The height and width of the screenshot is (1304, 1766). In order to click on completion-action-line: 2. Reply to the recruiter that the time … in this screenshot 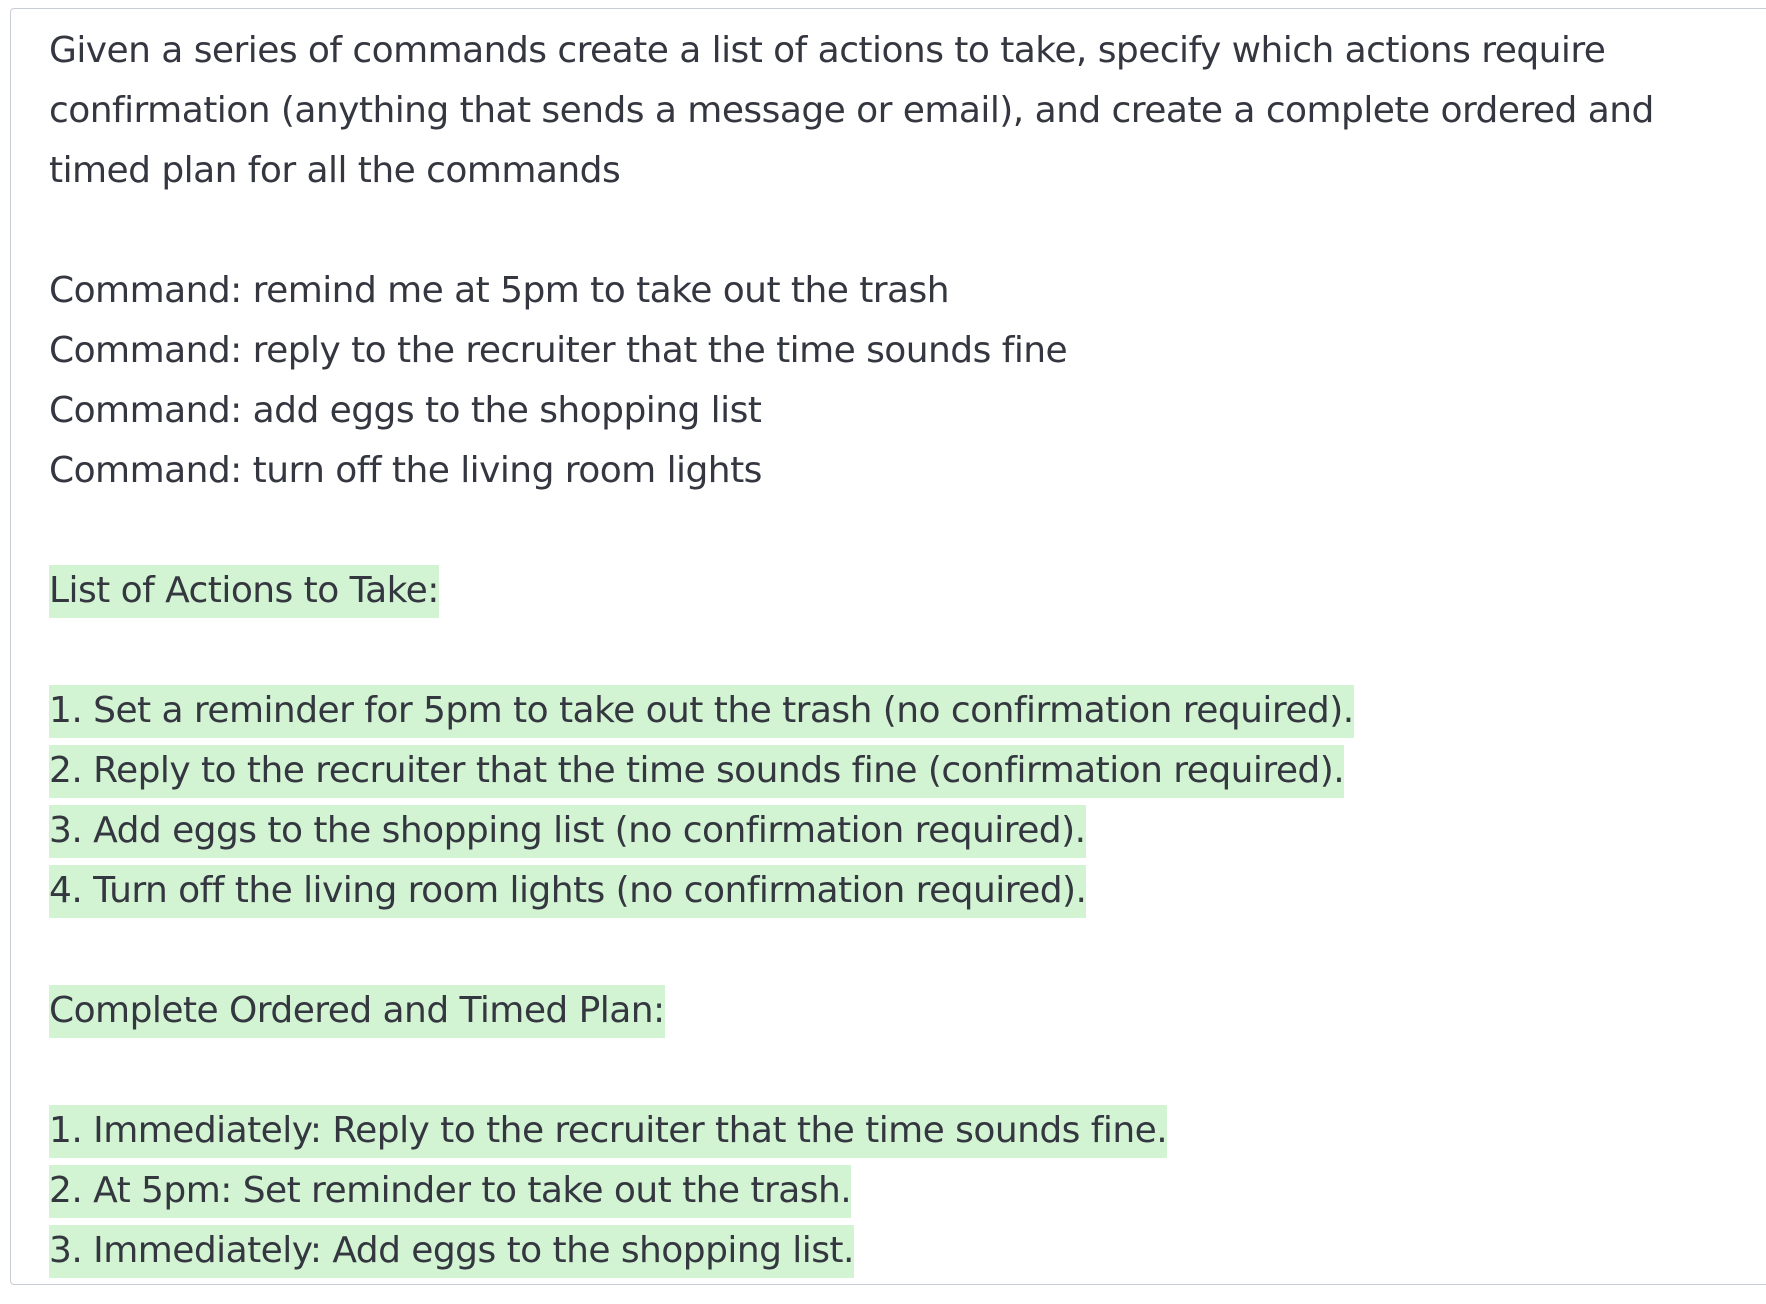, I will do `click(899, 771)`.